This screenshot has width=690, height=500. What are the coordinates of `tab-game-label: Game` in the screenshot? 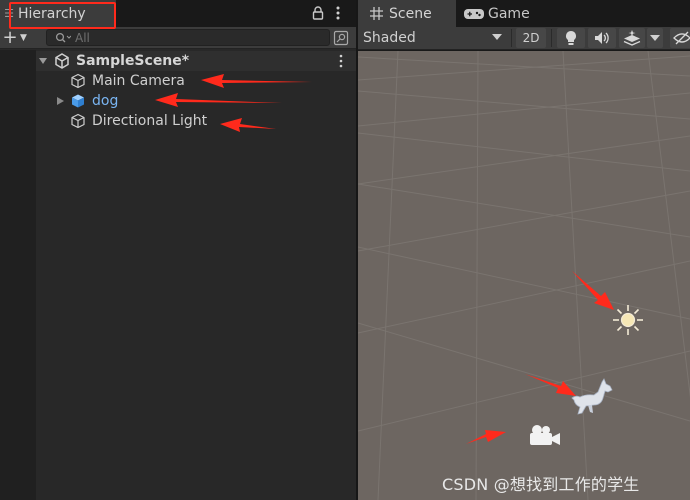 It's located at (509, 13).